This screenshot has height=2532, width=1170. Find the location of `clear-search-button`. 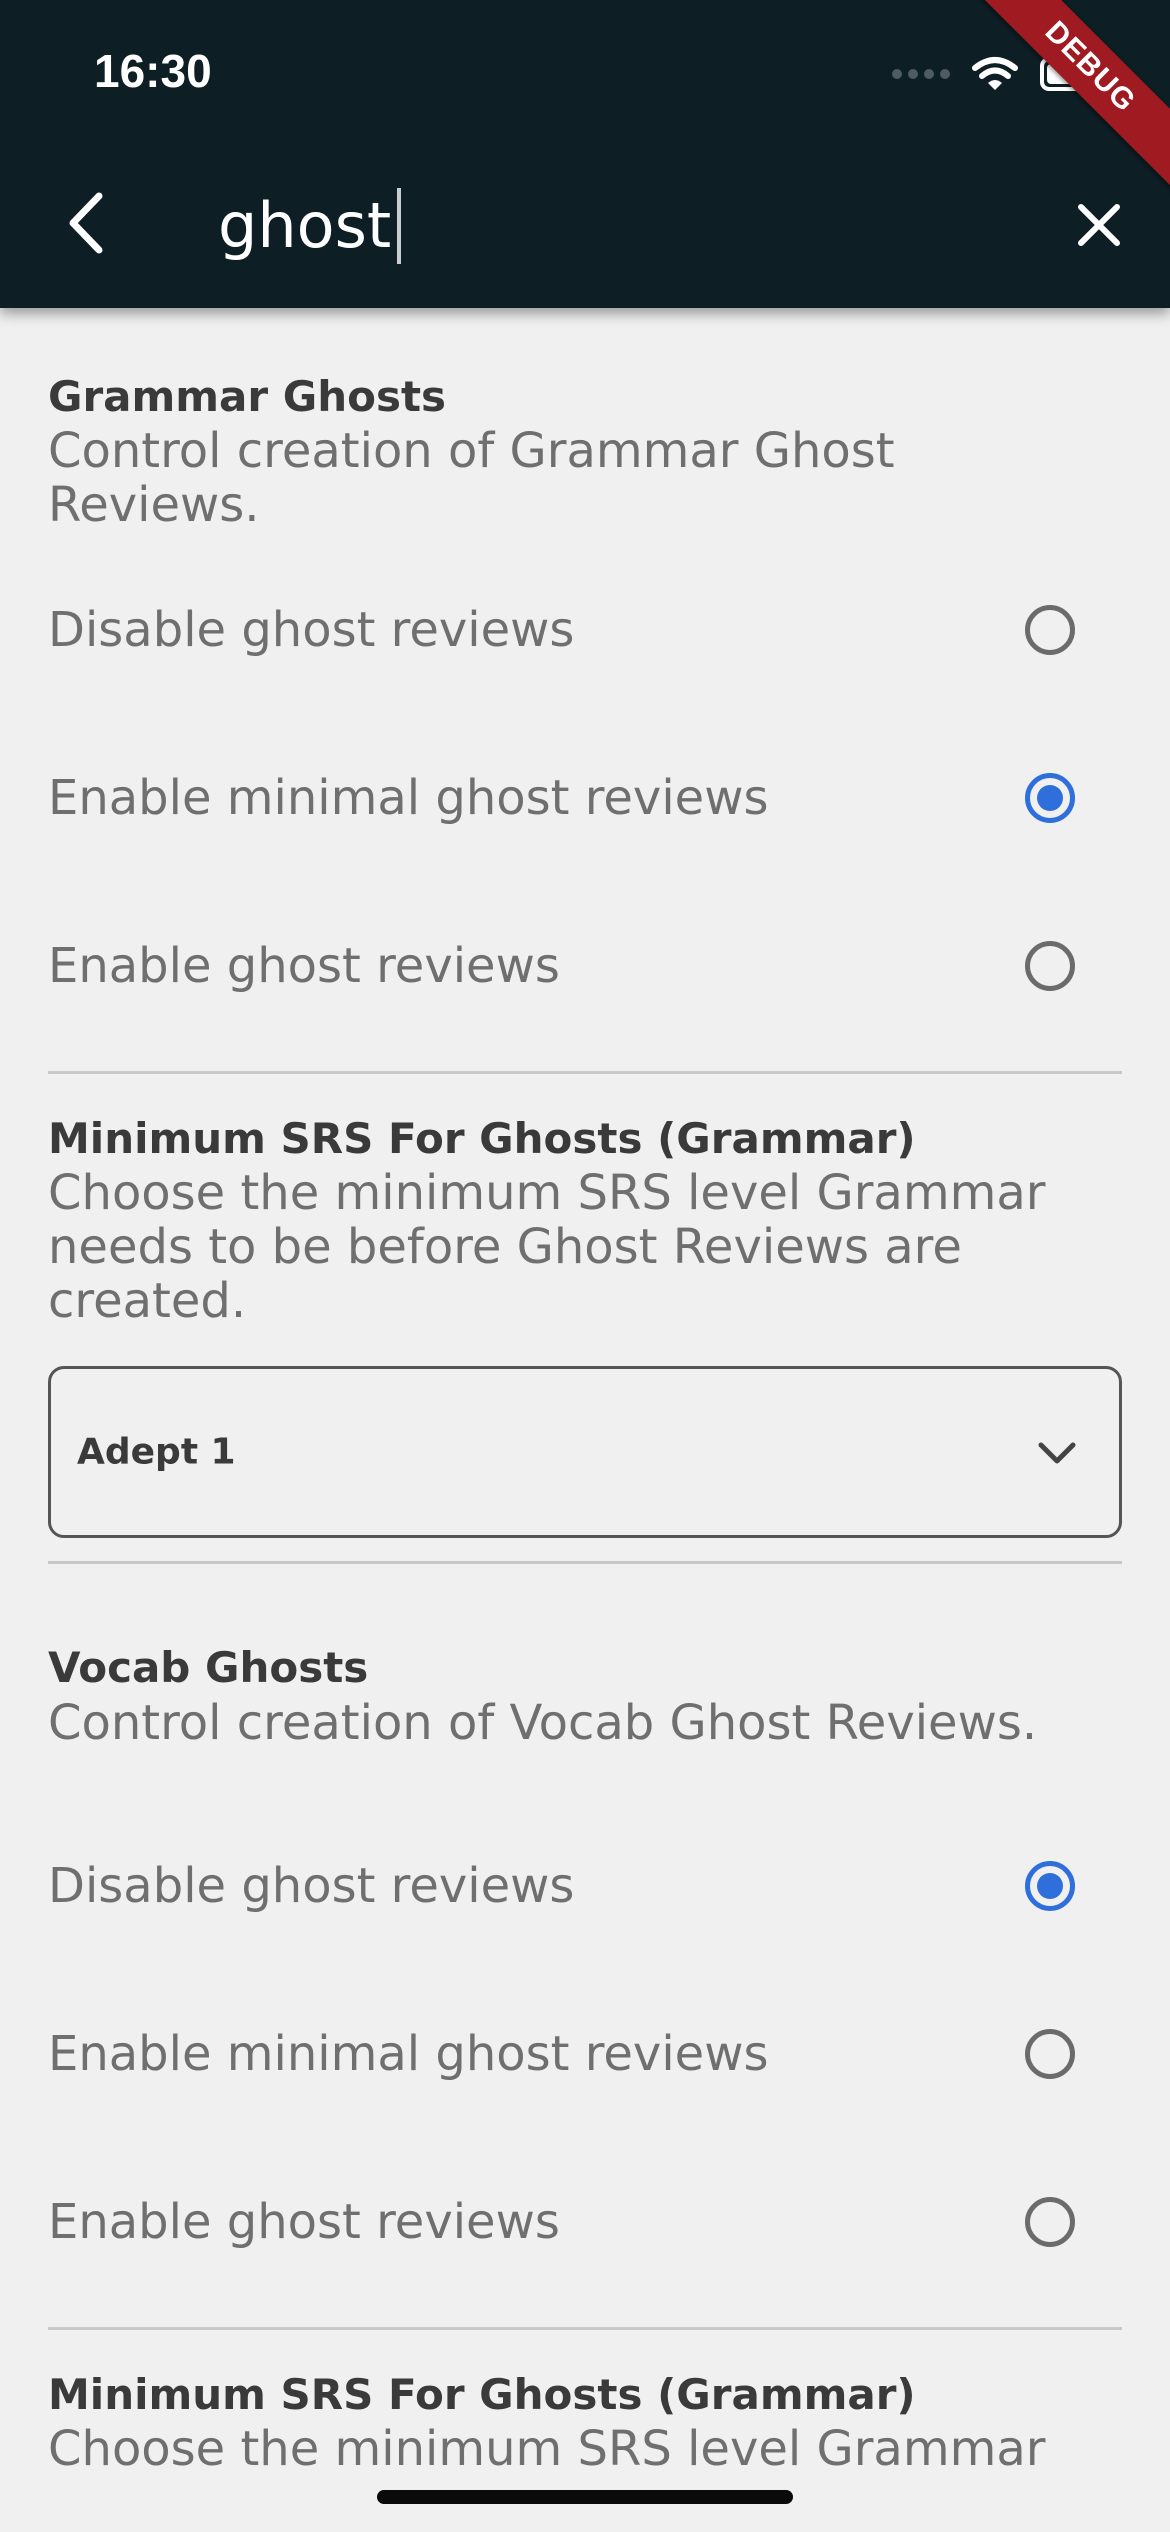

clear-search-button is located at coordinates (1099, 225).